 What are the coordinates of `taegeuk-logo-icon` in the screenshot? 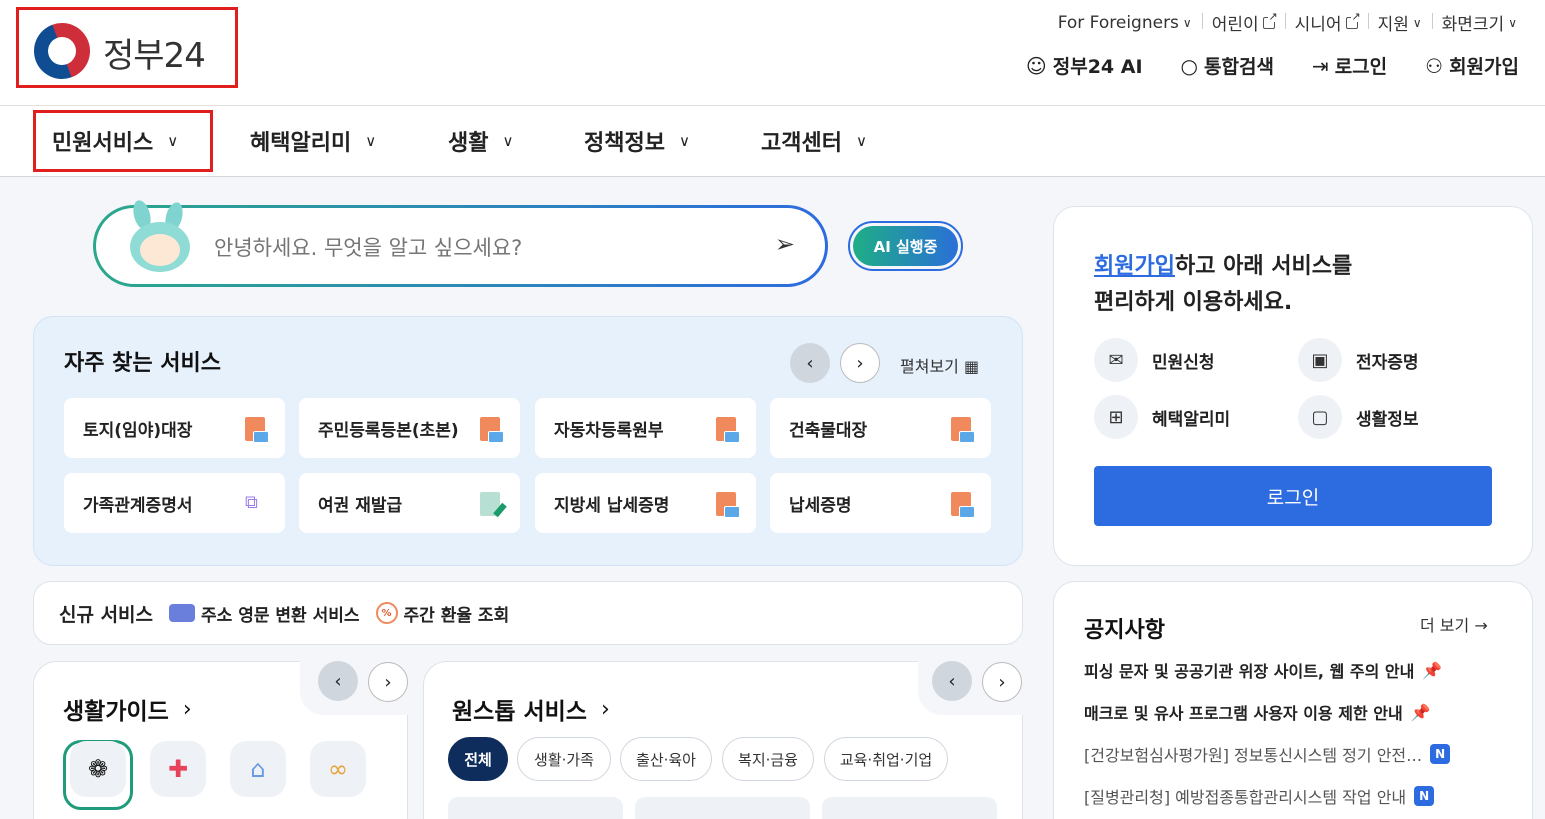 It's located at (62, 51).